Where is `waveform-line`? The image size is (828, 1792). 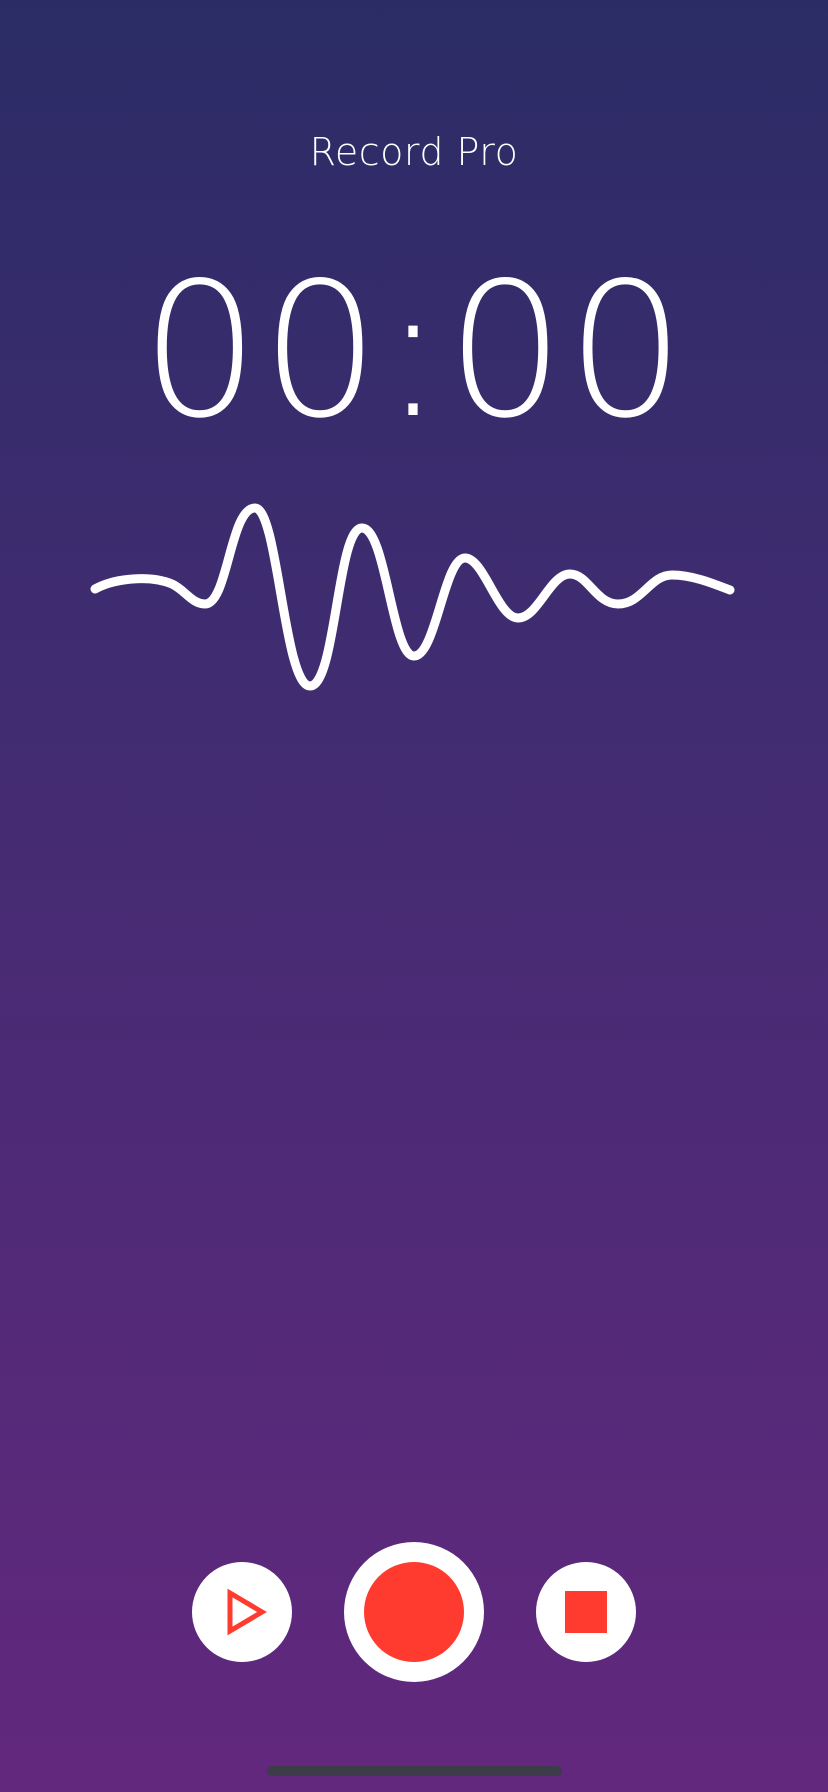 waveform-line is located at coordinates (412, 597).